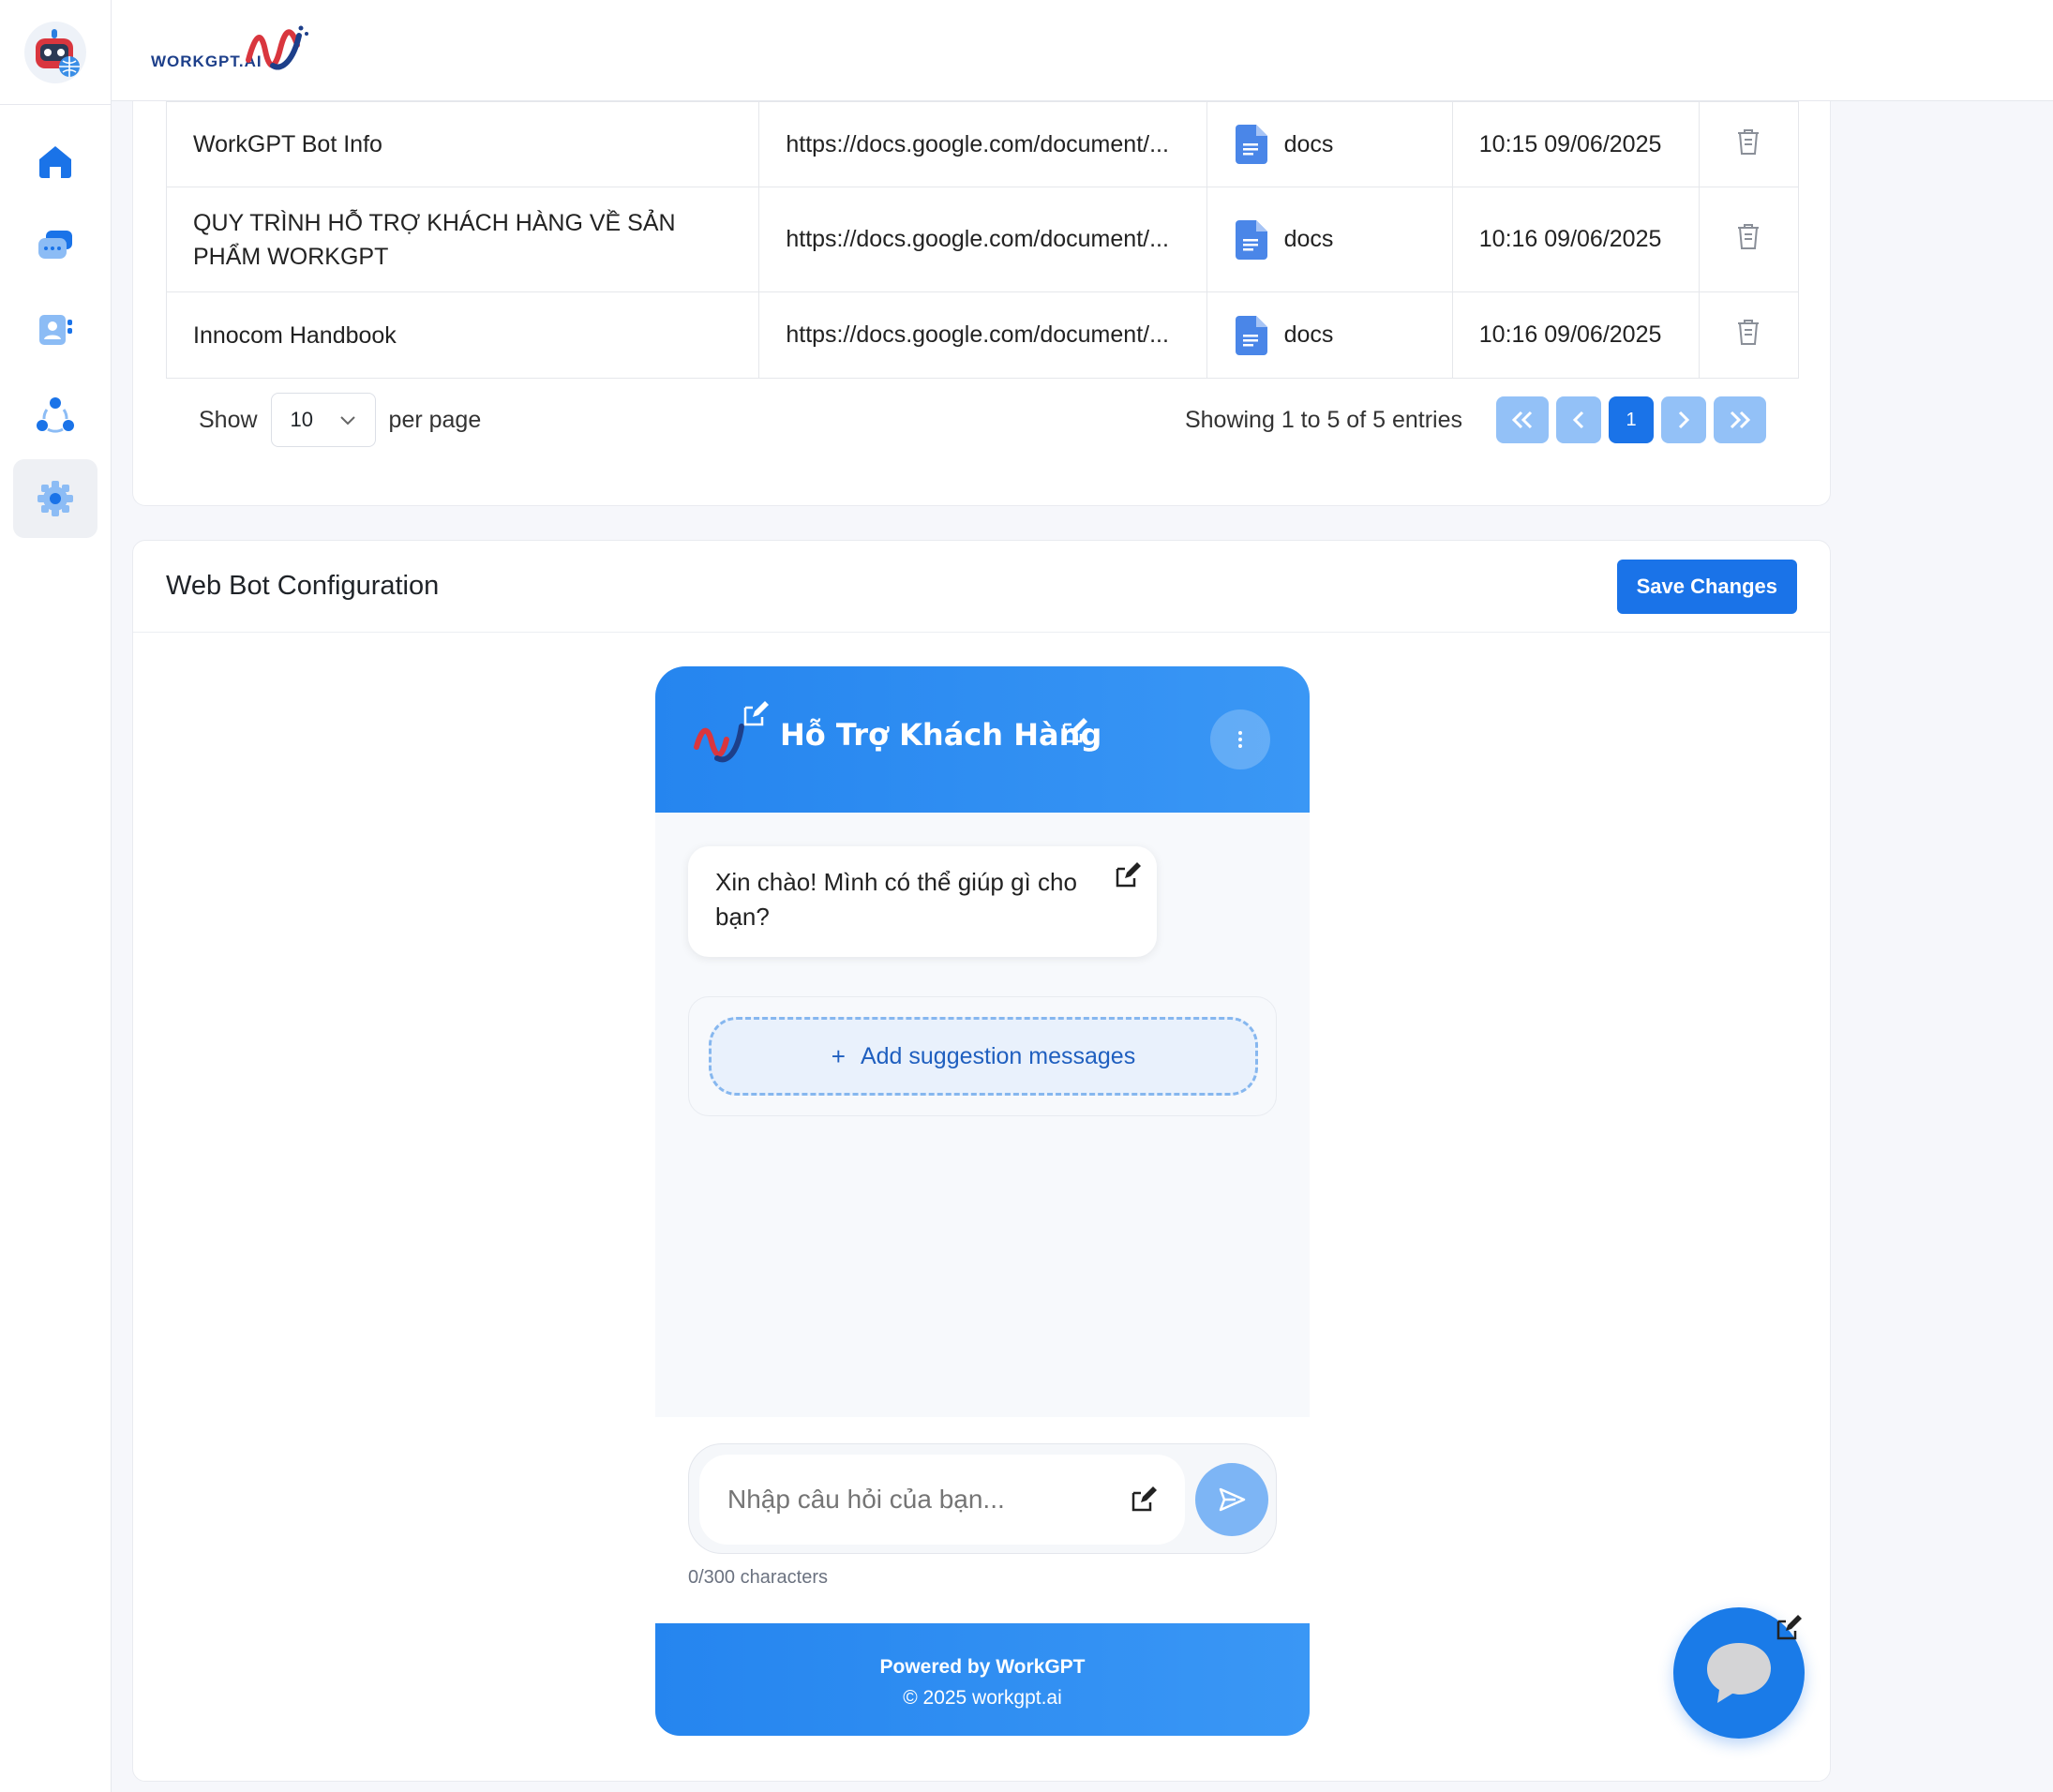 This screenshot has height=1792, width=2053. Describe the element at coordinates (1575, 144) in the screenshot. I see `doc-date: 10:15 09/06/2025` at that location.